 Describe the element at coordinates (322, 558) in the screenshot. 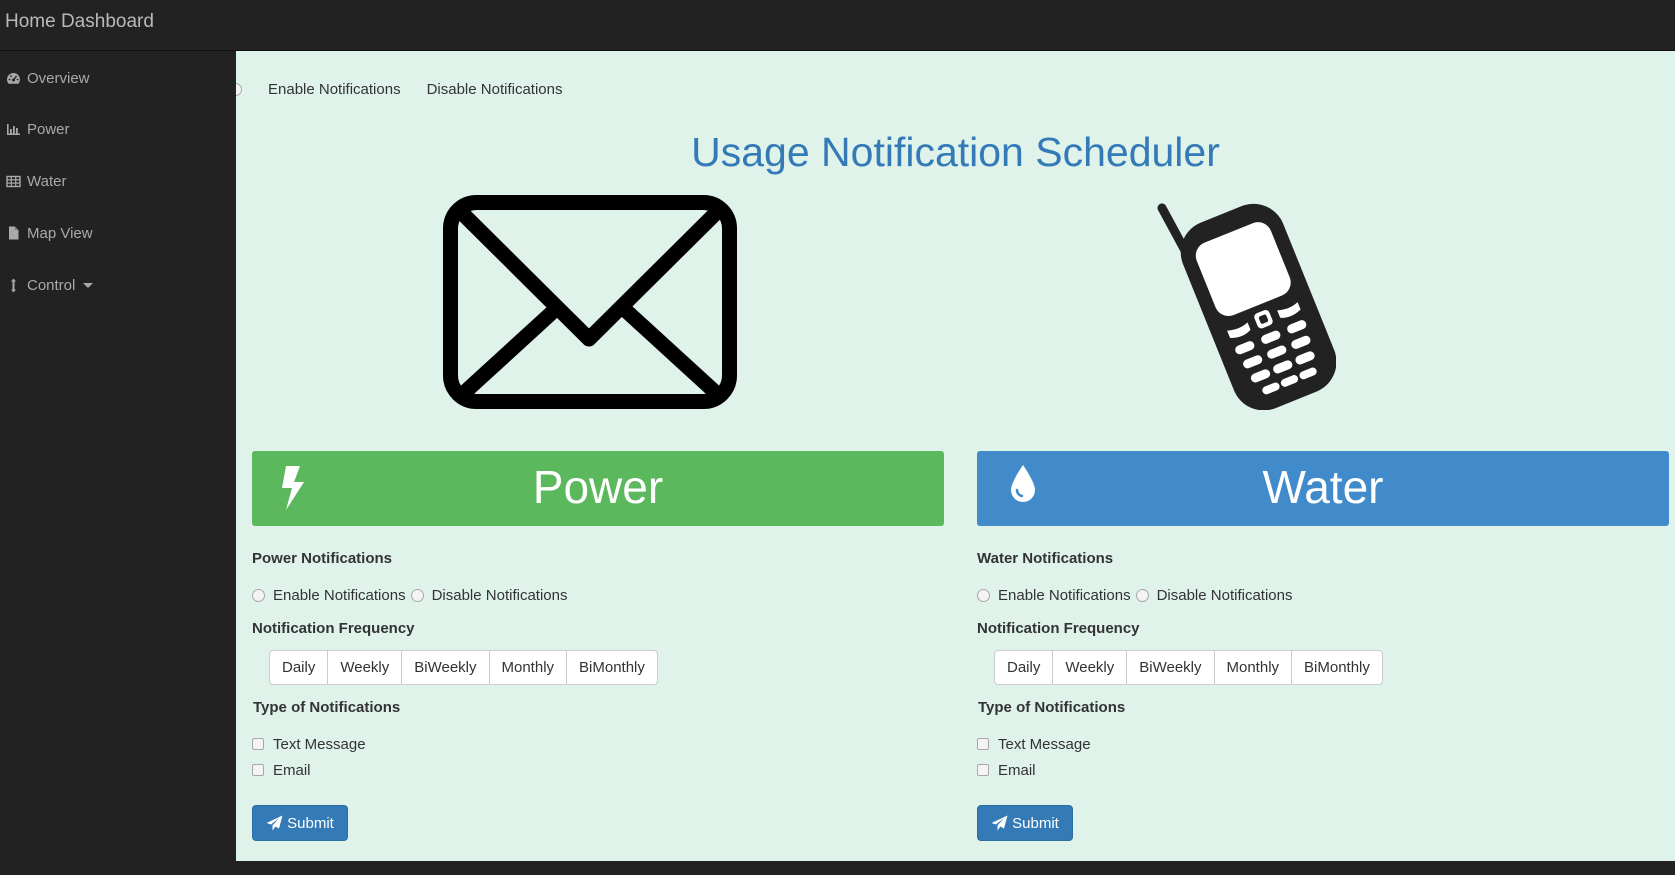

I see `power-notifications-label: Power Notifications` at that location.